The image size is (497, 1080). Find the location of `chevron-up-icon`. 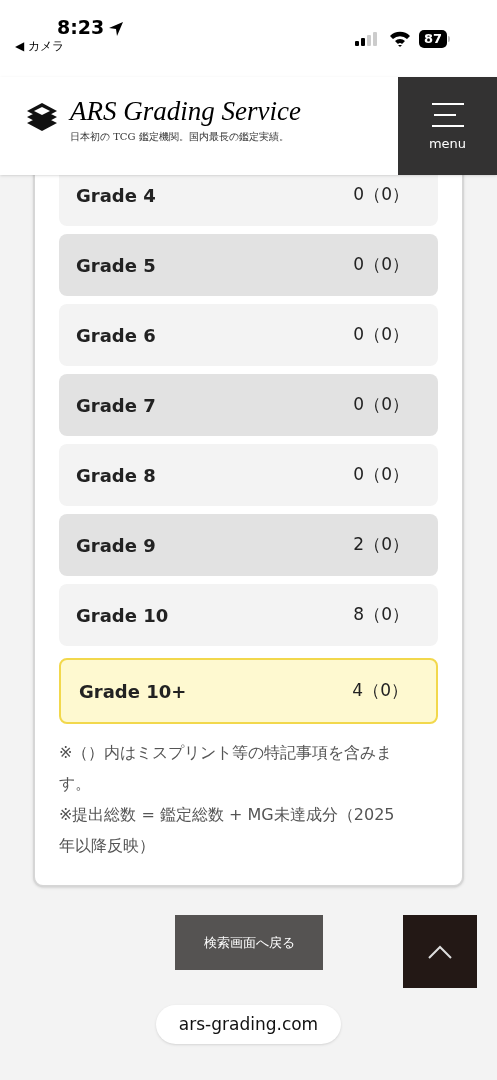

chevron-up-icon is located at coordinates (440, 951).